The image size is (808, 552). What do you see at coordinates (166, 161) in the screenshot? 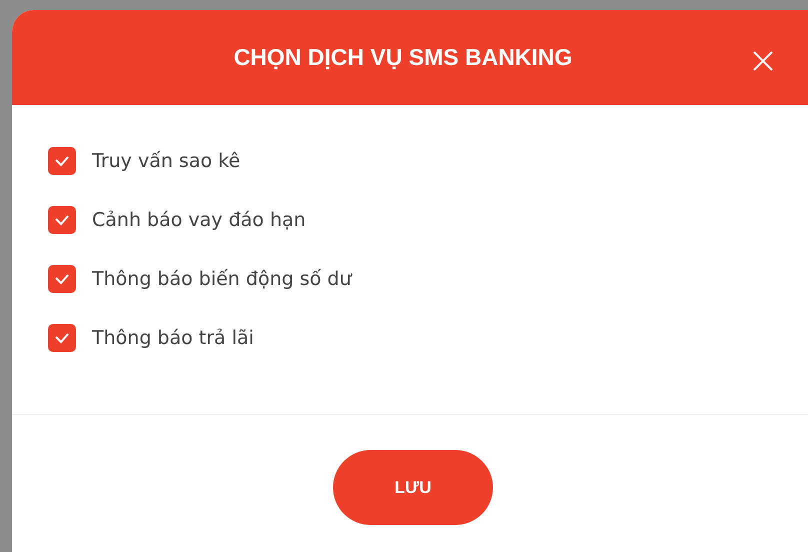
I see `option-label: Truy vấn sao kê` at bounding box center [166, 161].